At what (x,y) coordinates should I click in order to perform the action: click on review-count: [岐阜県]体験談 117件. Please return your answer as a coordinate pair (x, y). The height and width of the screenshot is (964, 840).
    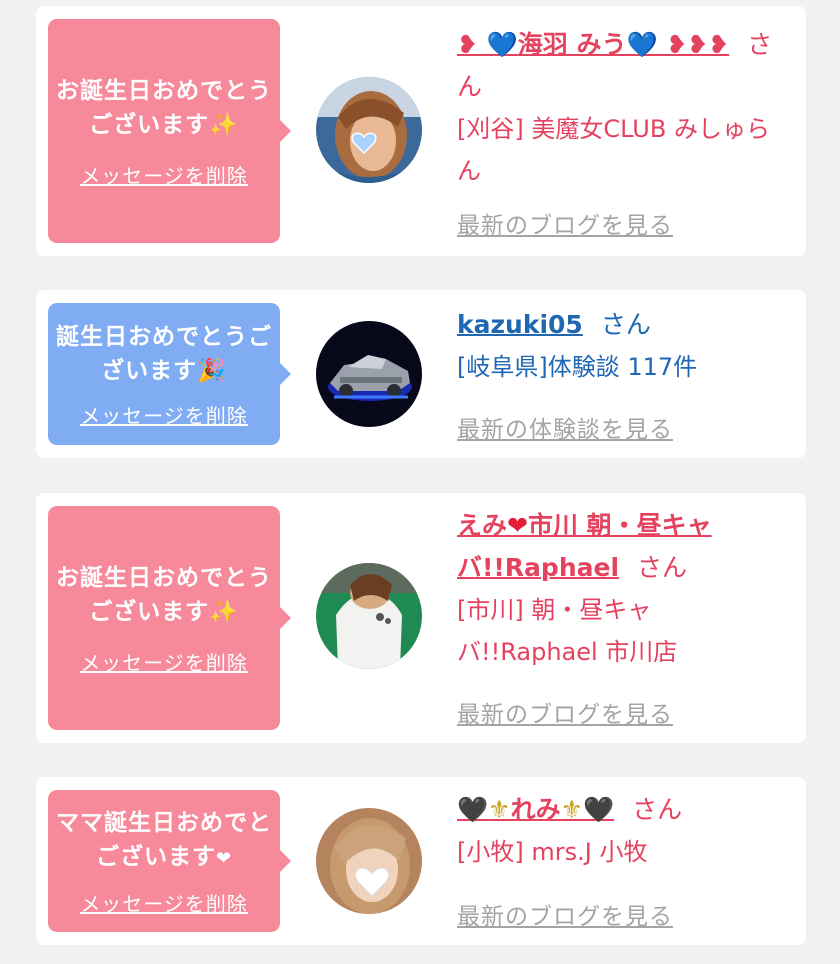
    Looking at the image, I should click on (577, 367).